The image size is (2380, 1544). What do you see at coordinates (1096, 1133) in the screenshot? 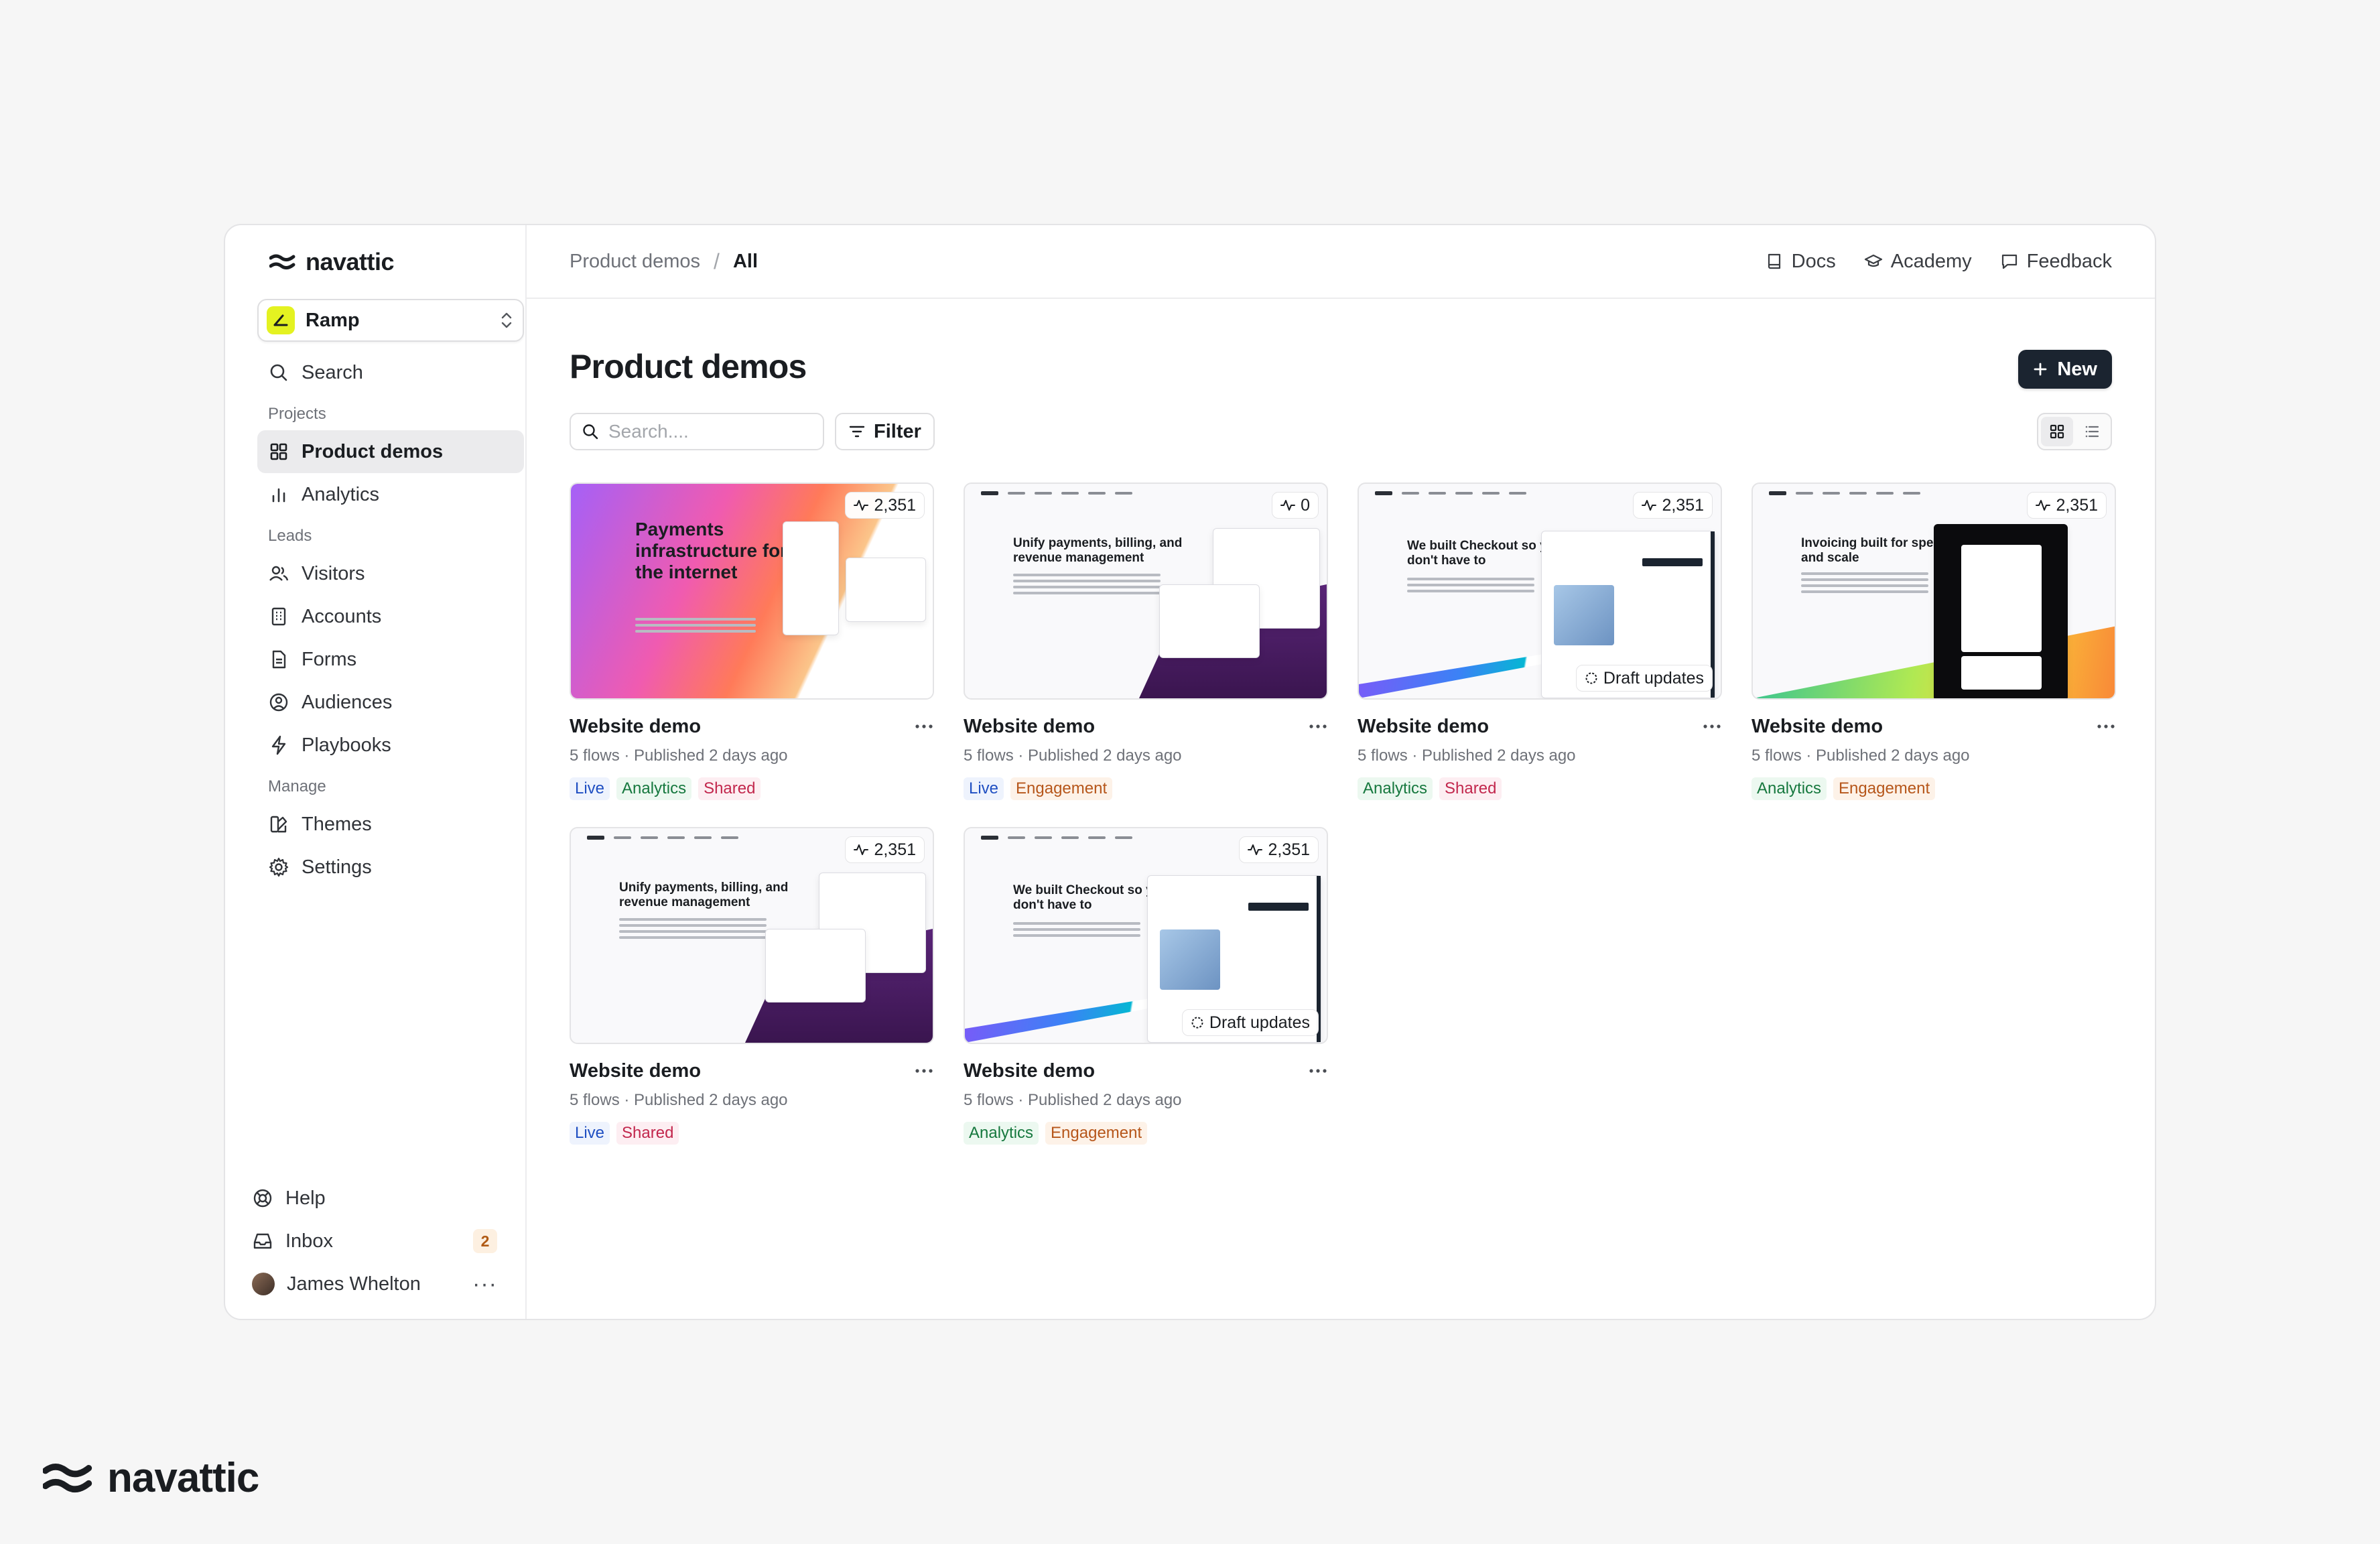
I see `tag-engagement: Engagement` at bounding box center [1096, 1133].